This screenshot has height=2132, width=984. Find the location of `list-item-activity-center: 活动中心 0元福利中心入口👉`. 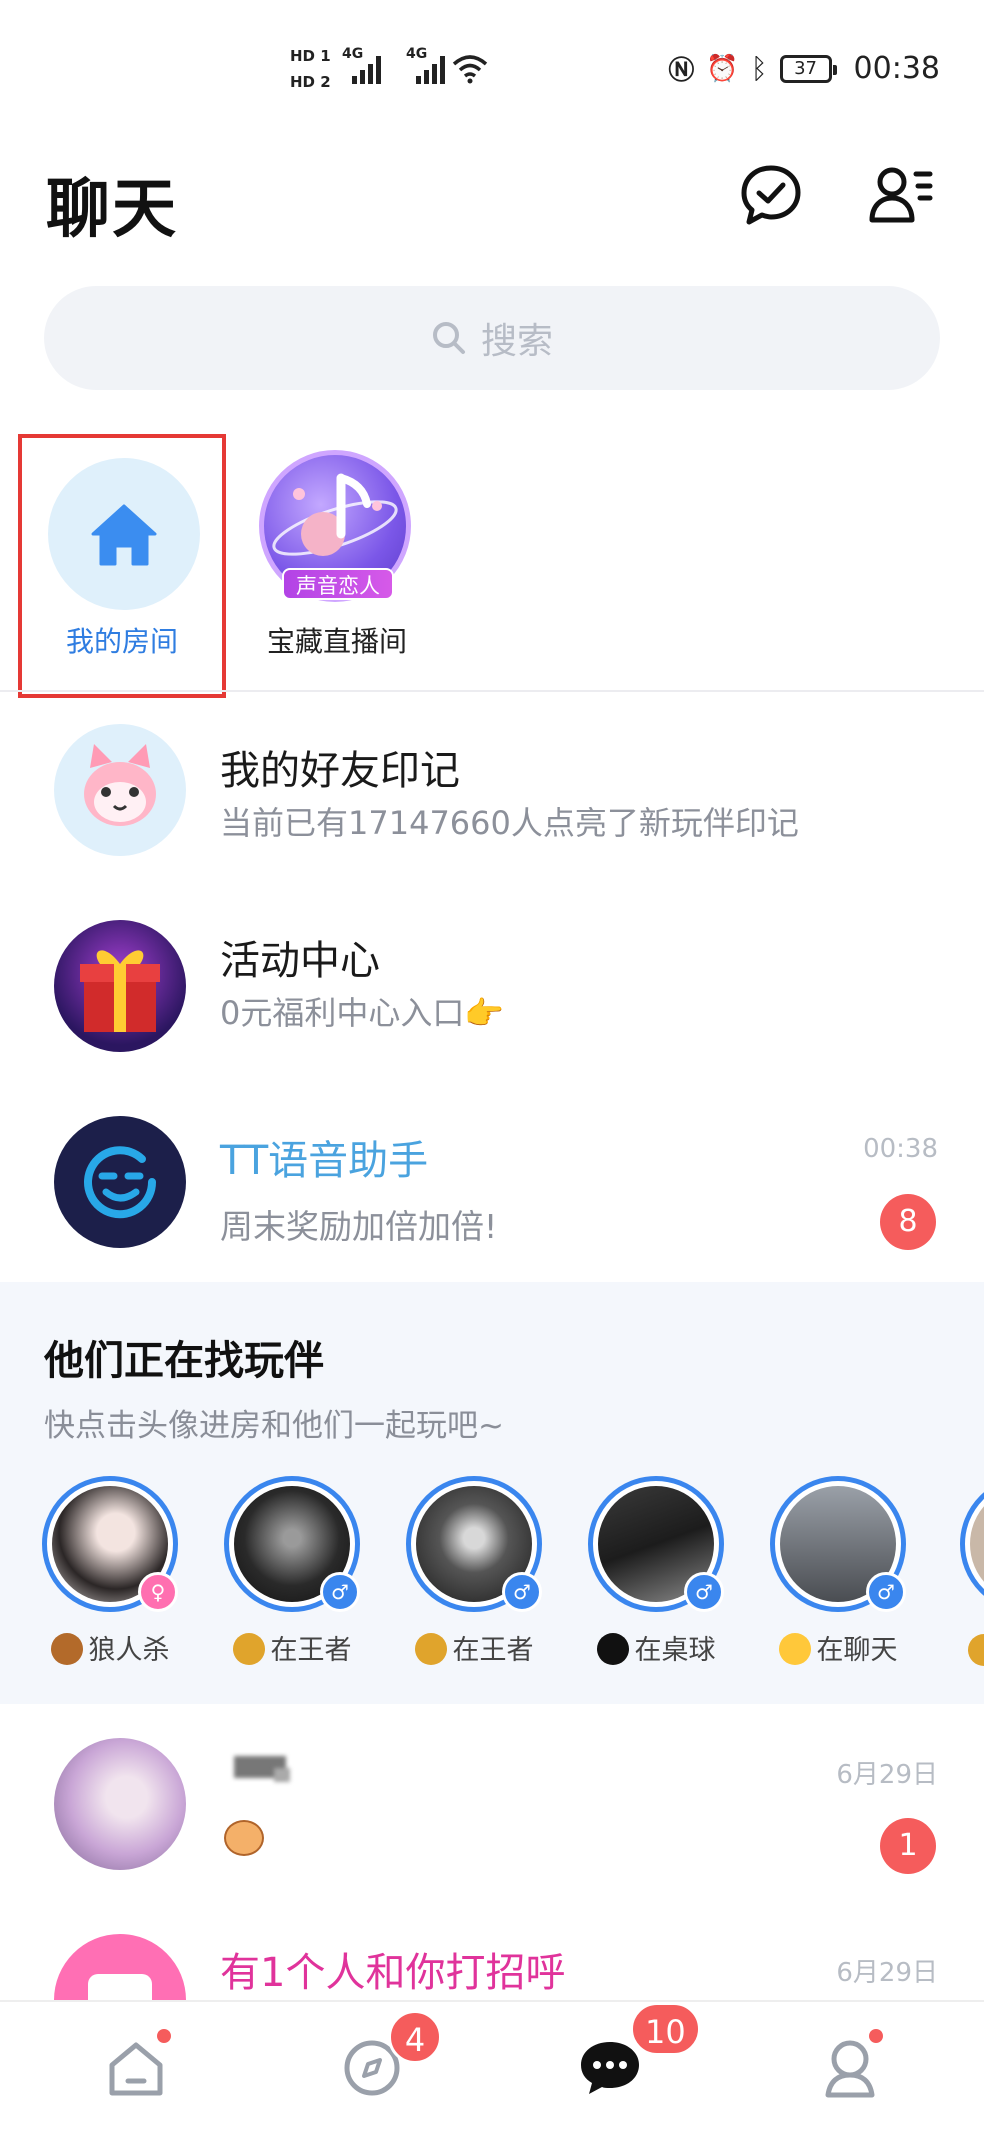

list-item-activity-center: 活动中心 0元福利中心入口👉 is located at coordinates (492, 990).